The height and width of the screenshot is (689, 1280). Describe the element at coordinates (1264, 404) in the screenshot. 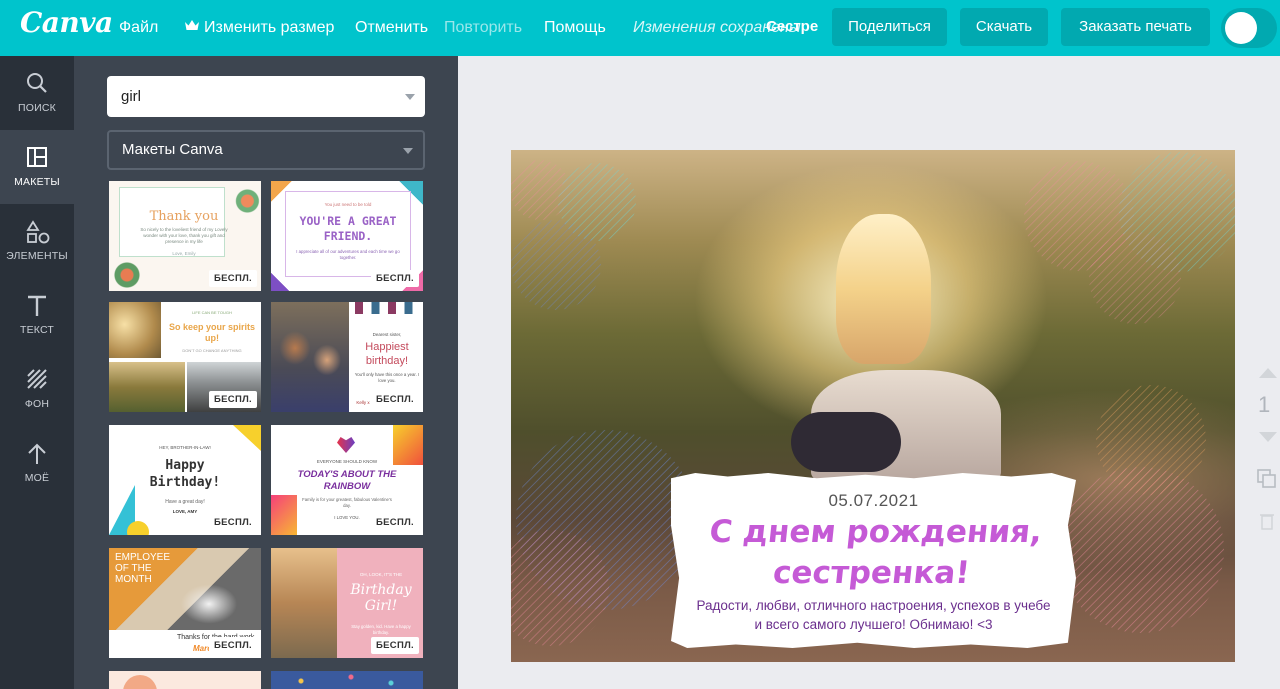

I see `page-number: 1` at that location.